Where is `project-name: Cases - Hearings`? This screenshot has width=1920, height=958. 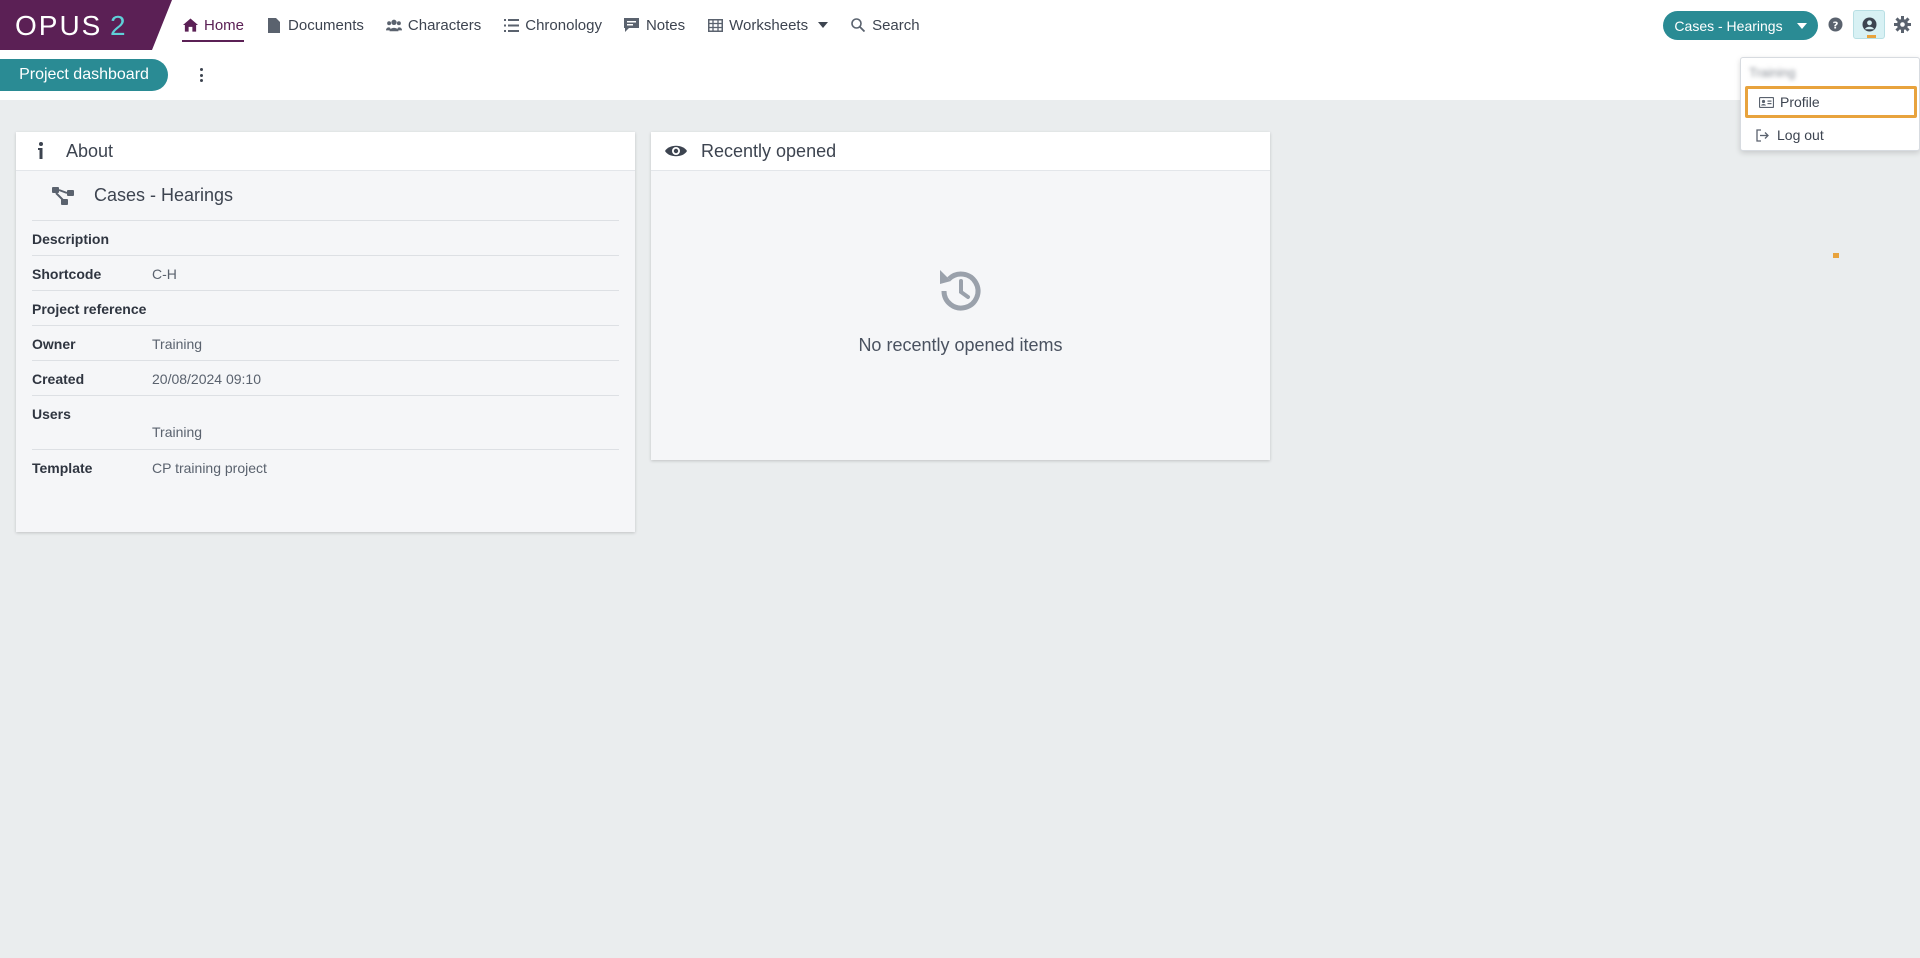 project-name: Cases - Hearings is located at coordinates (164, 195).